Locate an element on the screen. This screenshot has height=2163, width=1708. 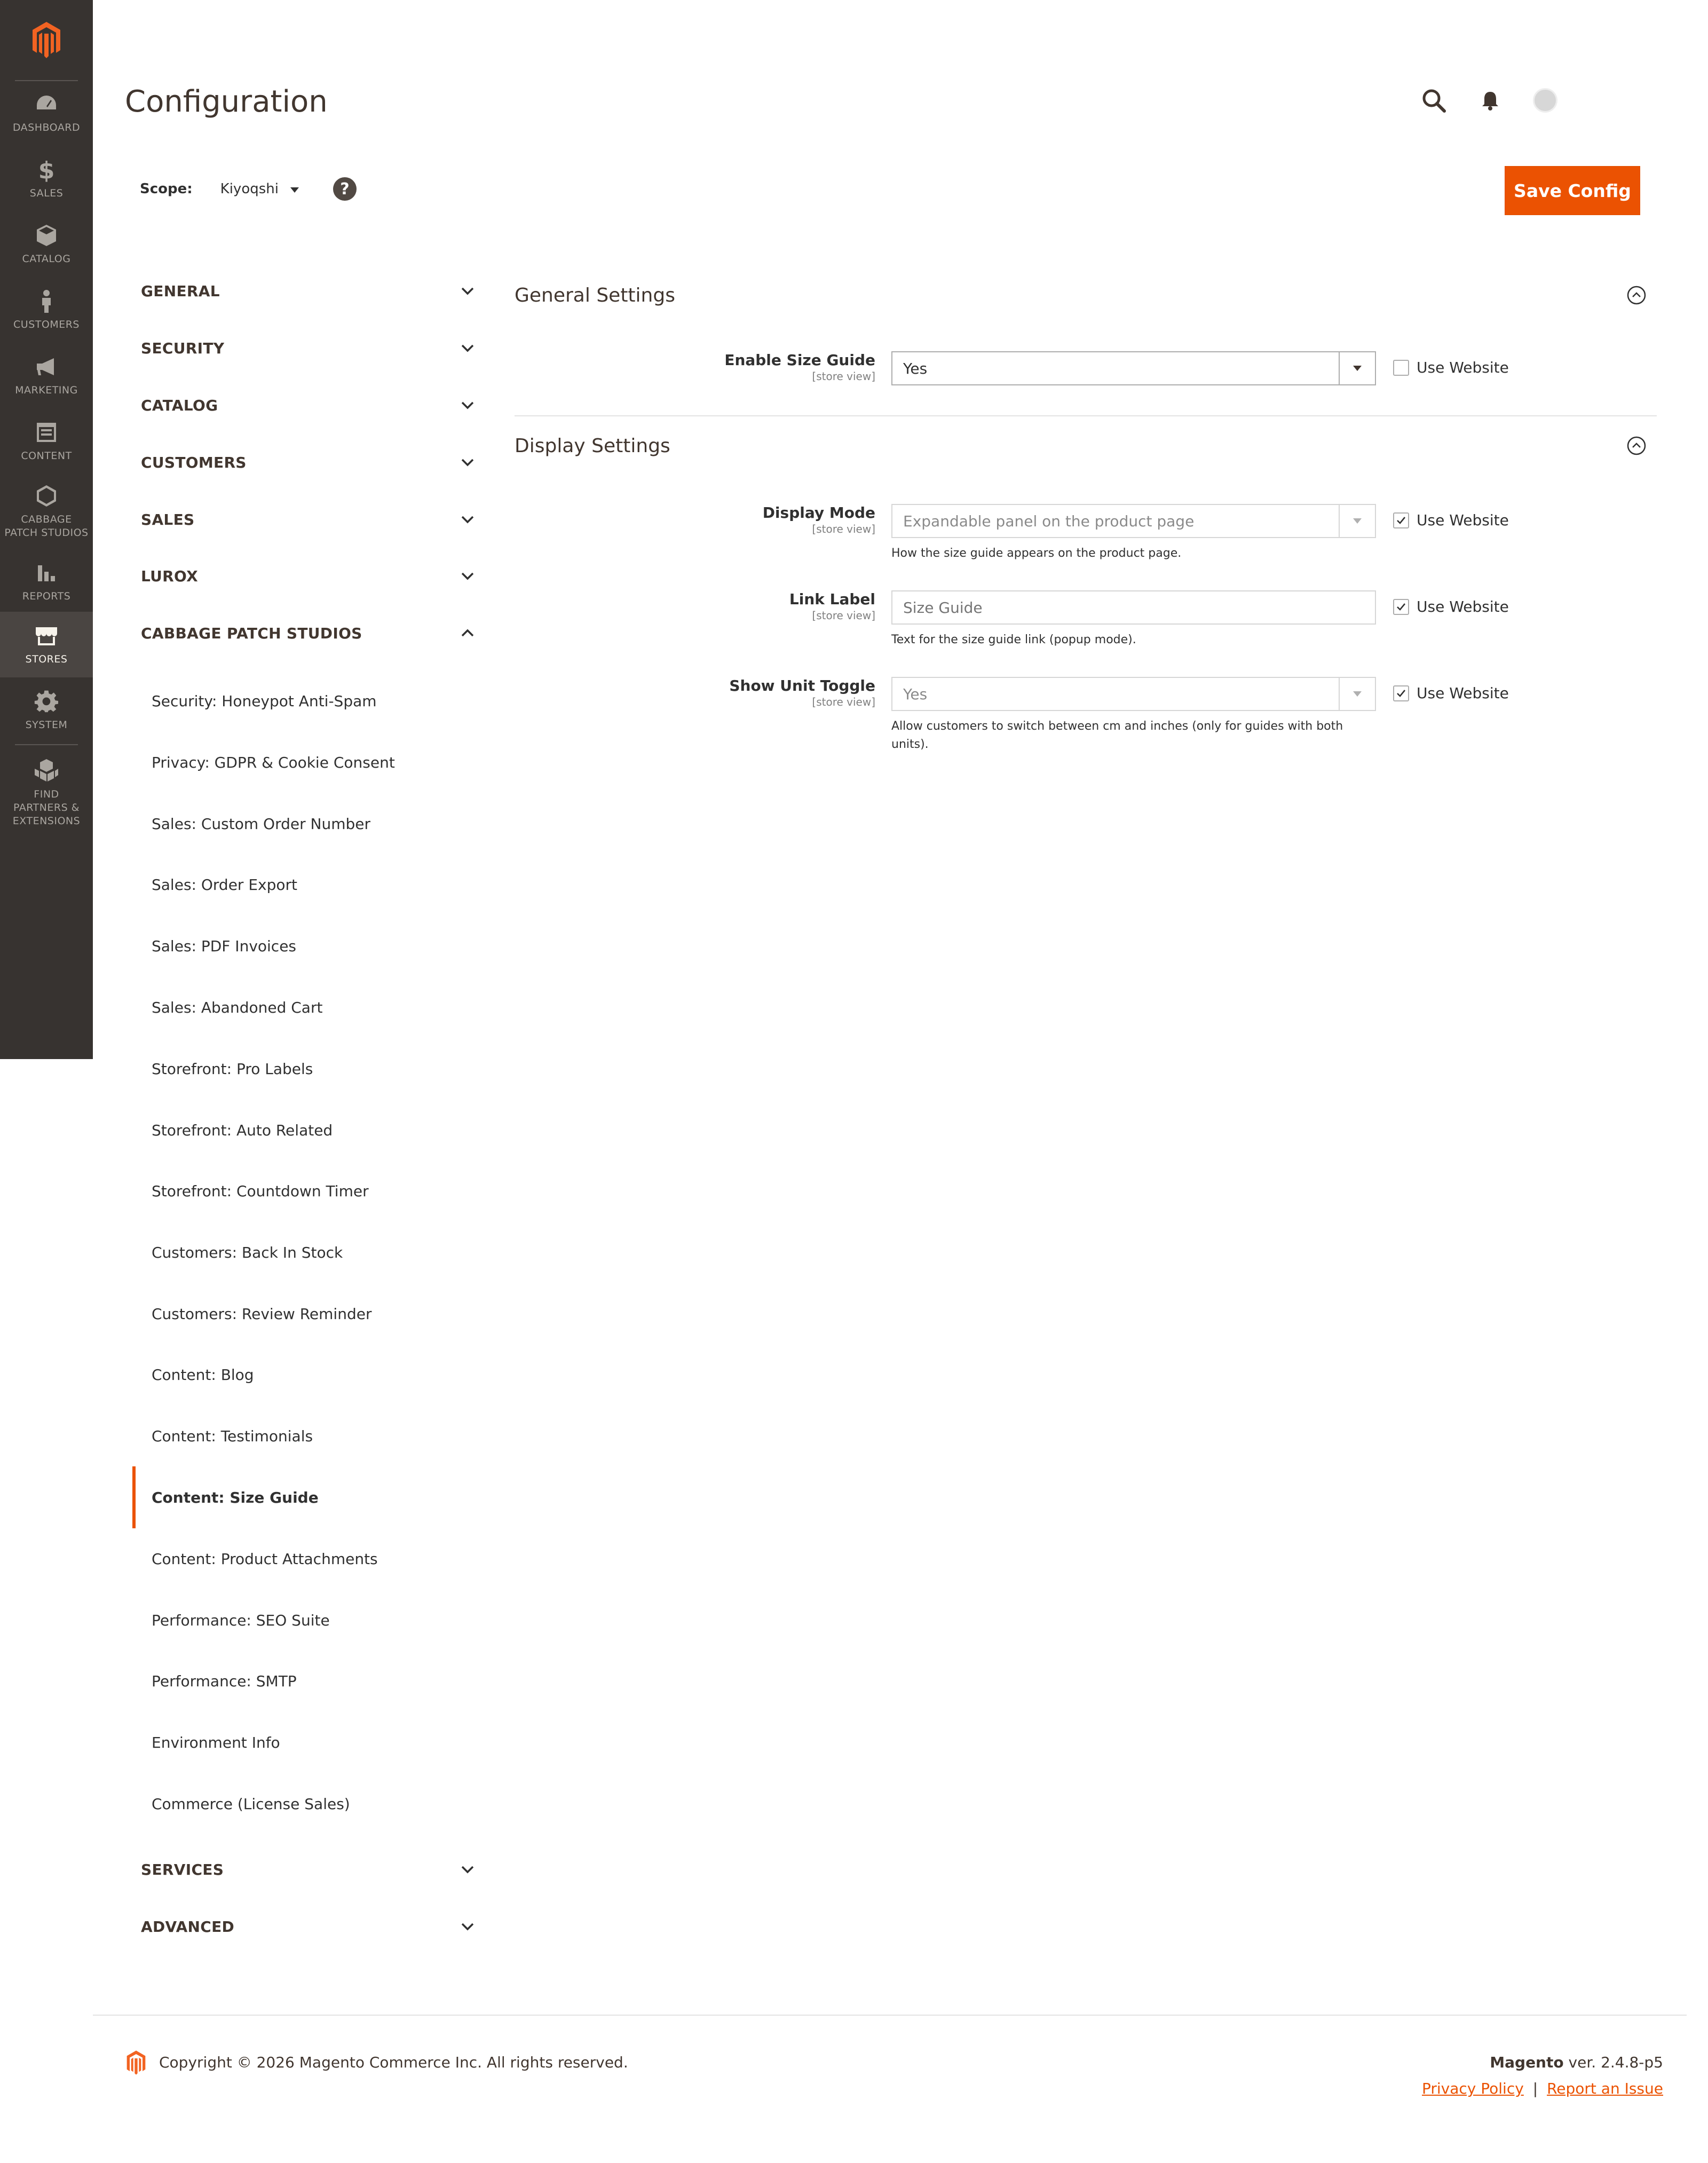
privacy-policy-link: Privacy Policy is located at coordinates (1473, 2088).